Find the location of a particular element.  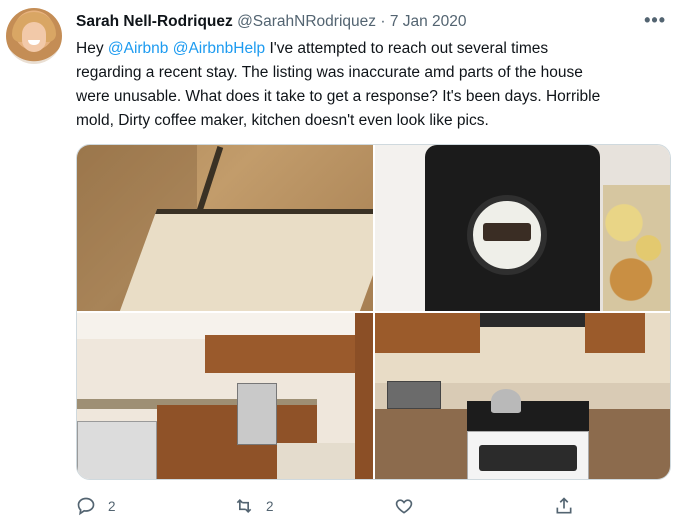

author-name: Sarah Nell-Rodriquez is located at coordinates (154, 21).